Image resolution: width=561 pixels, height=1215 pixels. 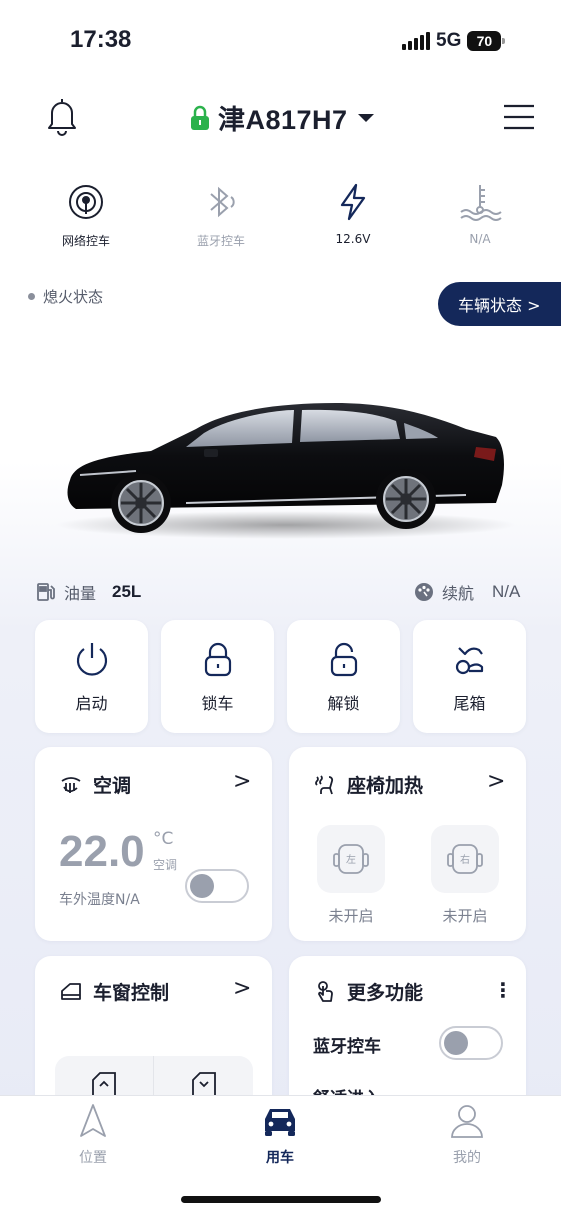 I want to click on seat-right-button: 右, so click(x=465, y=859).